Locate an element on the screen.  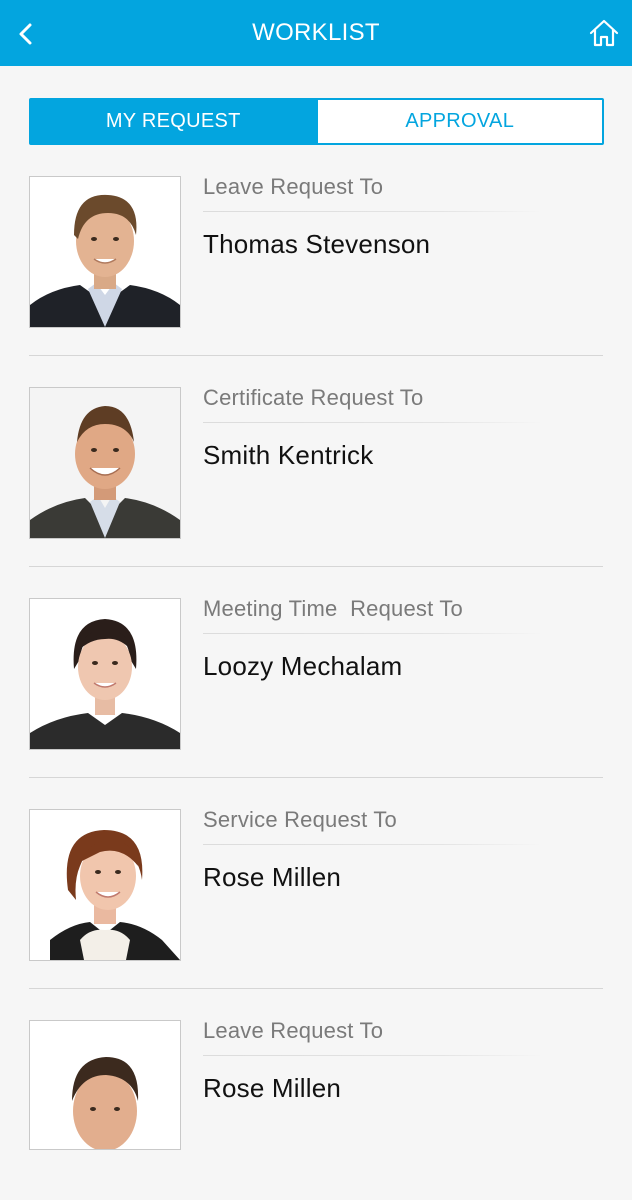
request-type: Service Request To is located at coordinates (300, 819).